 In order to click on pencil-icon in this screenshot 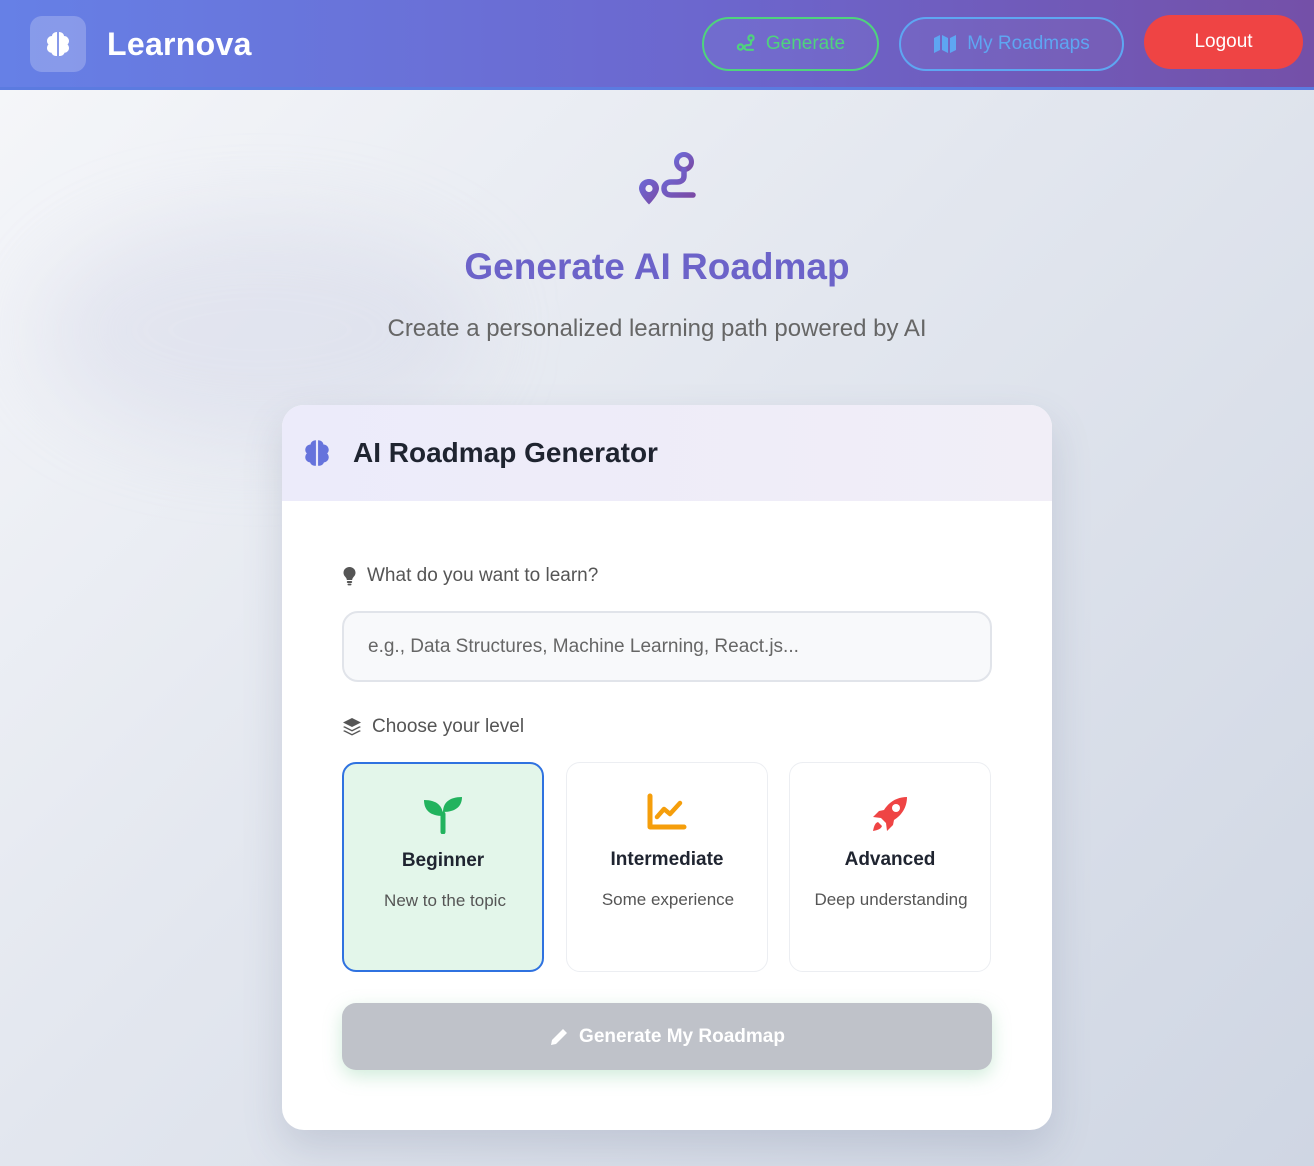, I will do `click(559, 1036)`.